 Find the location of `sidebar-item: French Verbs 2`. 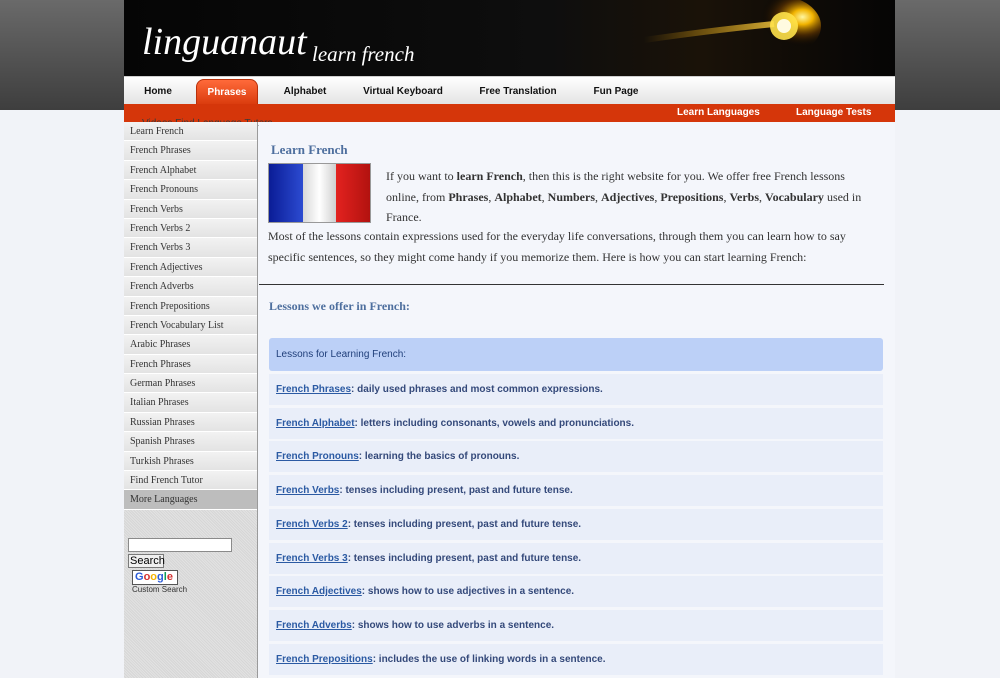

sidebar-item: French Verbs 2 is located at coordinates (190, 228).